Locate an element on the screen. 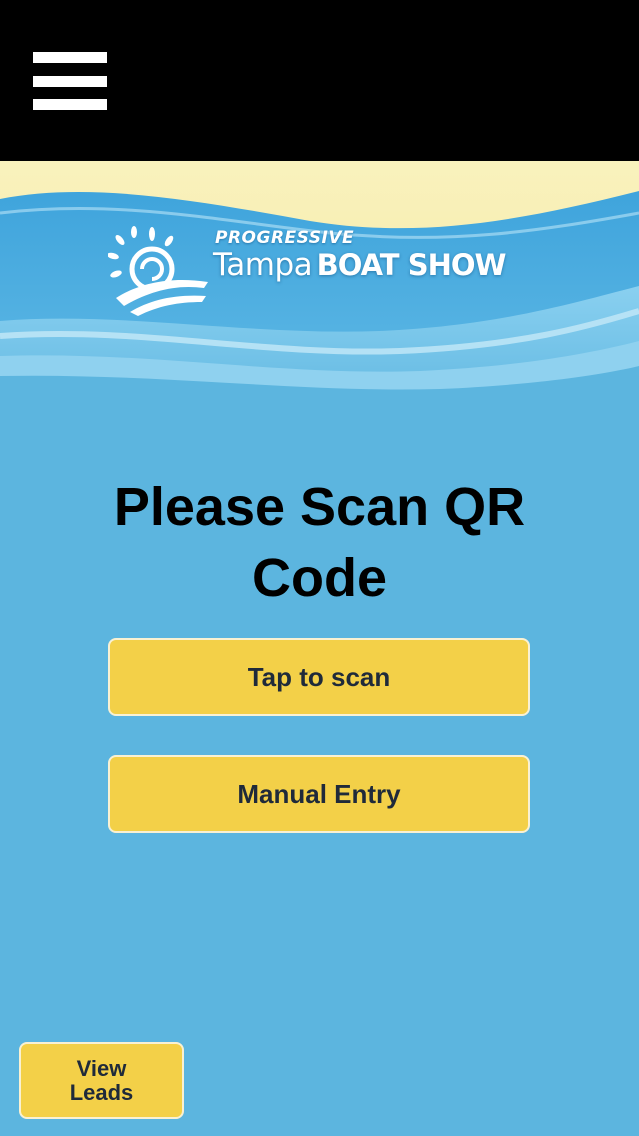 This screenshot has height=1136, width=639. logo-title: Tampa BOAT SHOW is located at coordinates (359, 265).